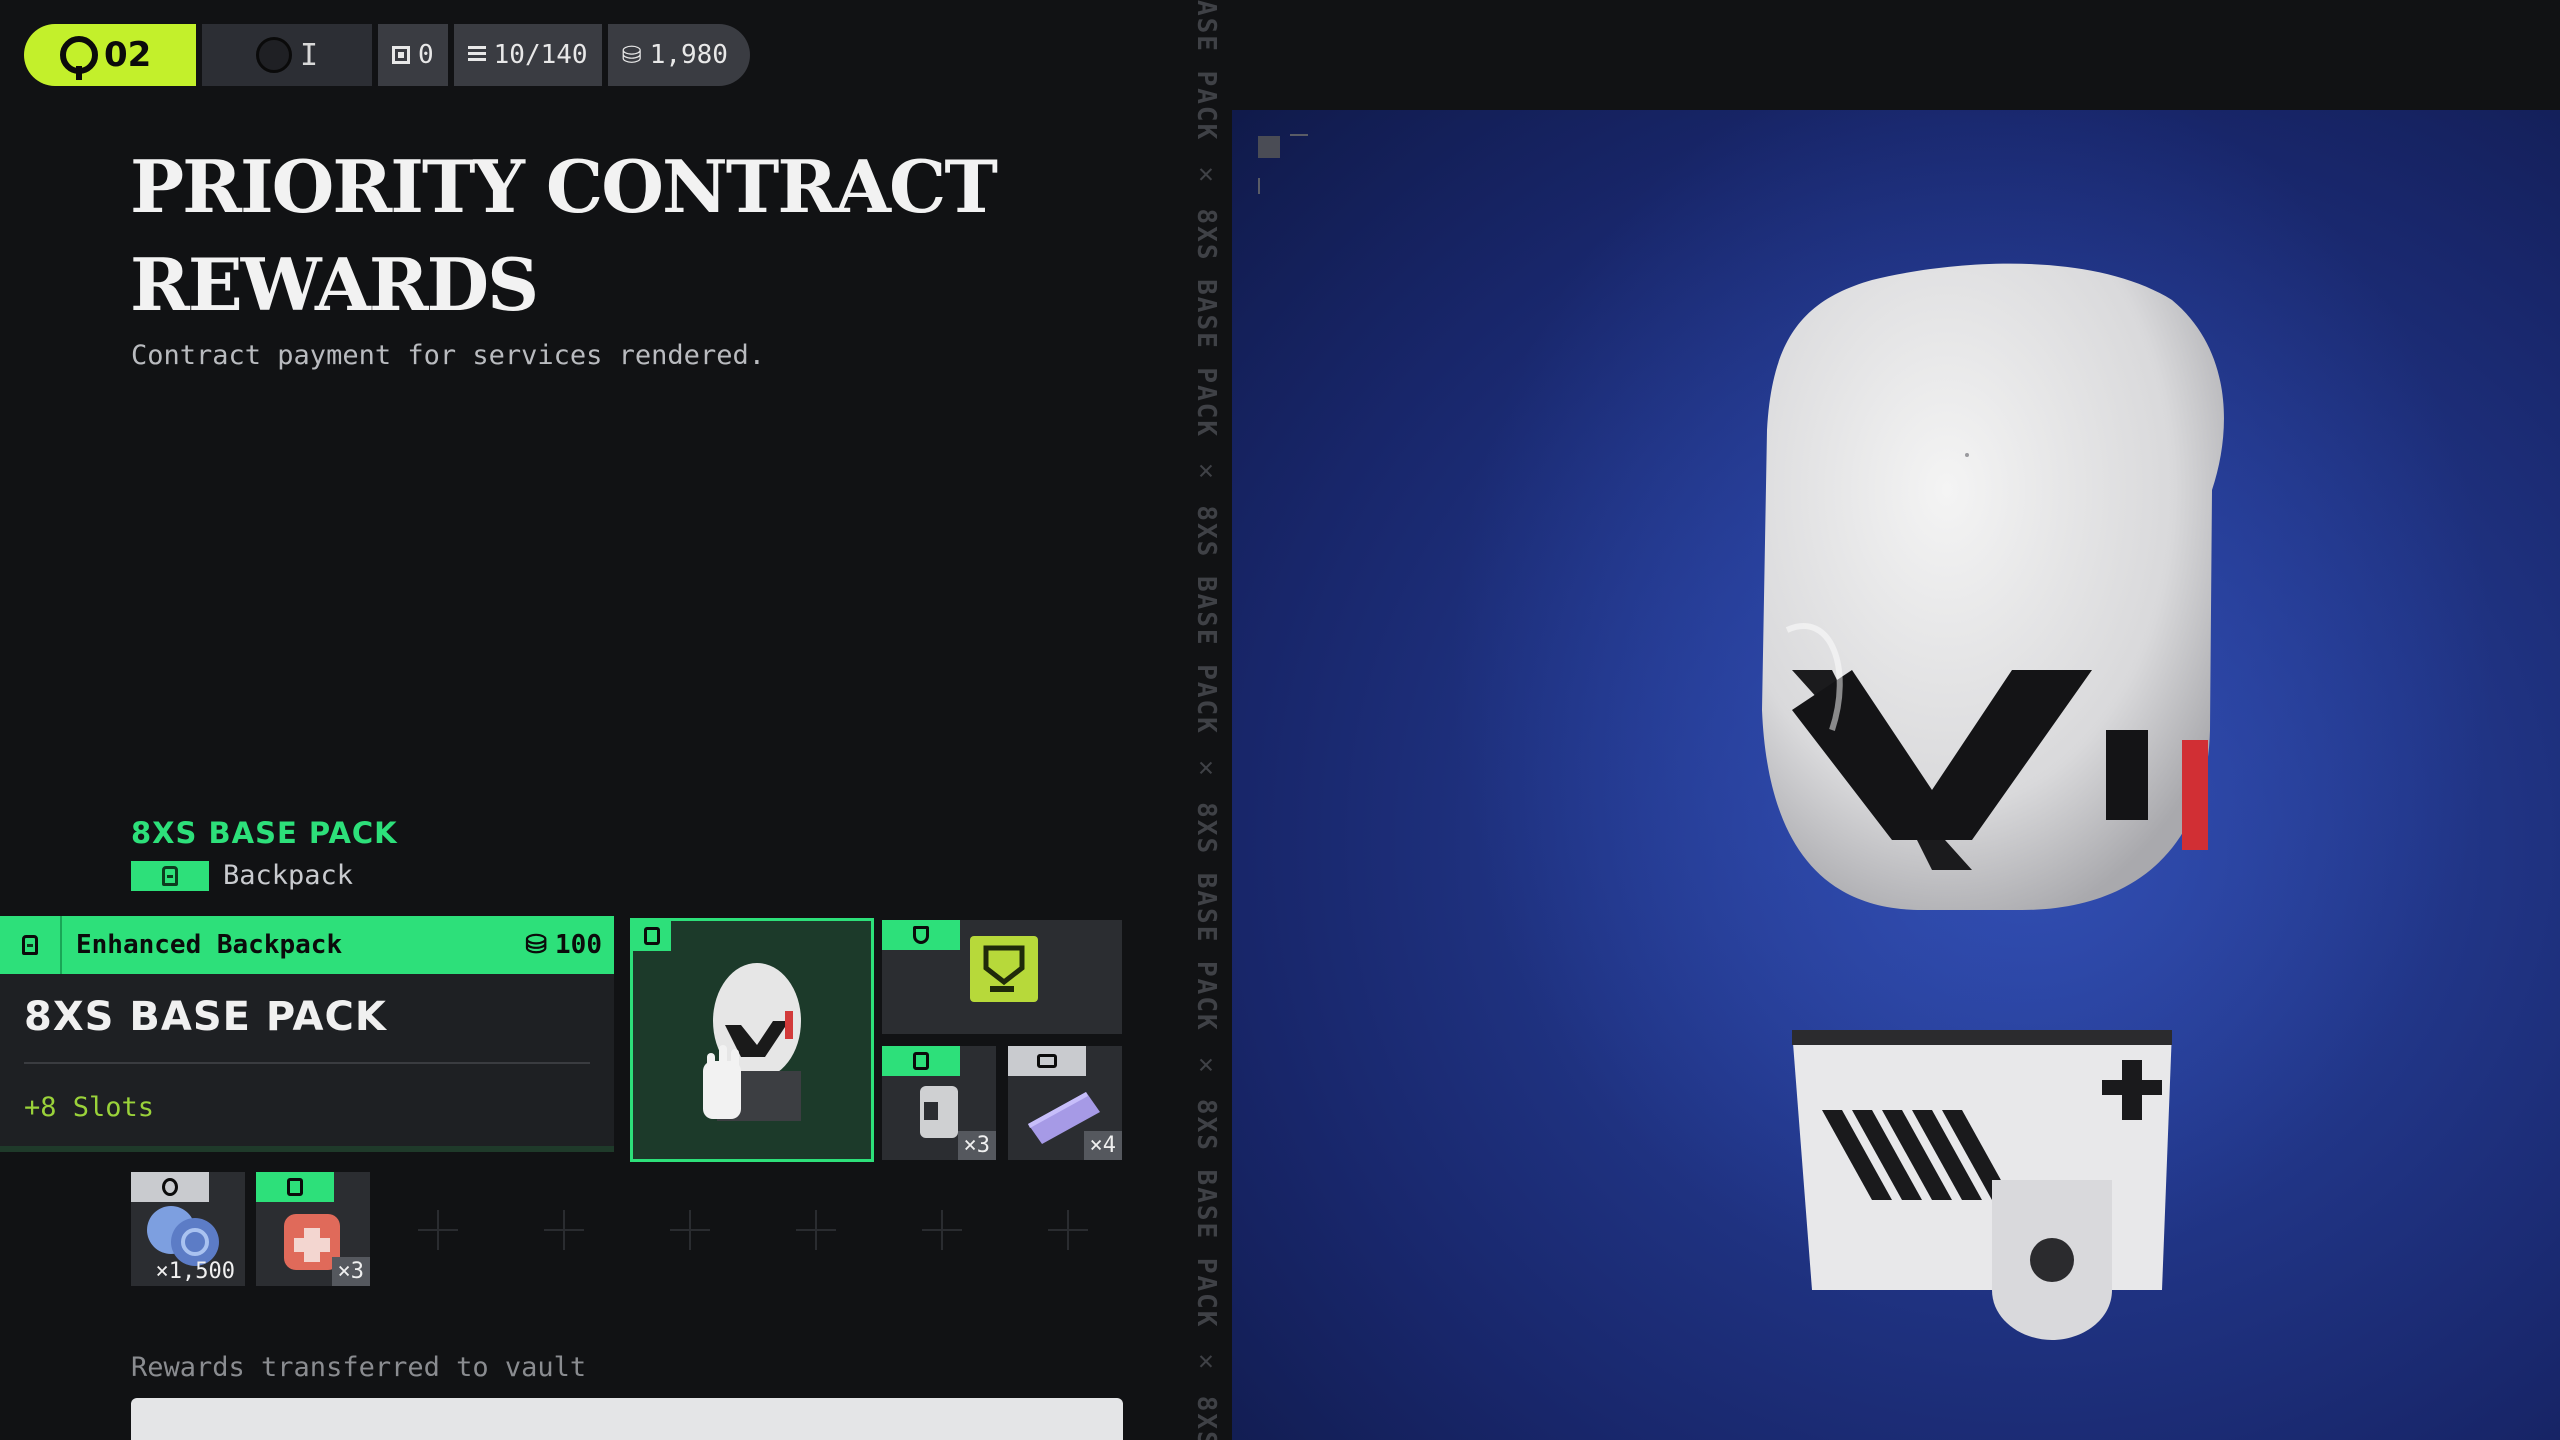 The image size is (2560, 1440). I want to click on item-type-row: Backpack, so click(242, 875).